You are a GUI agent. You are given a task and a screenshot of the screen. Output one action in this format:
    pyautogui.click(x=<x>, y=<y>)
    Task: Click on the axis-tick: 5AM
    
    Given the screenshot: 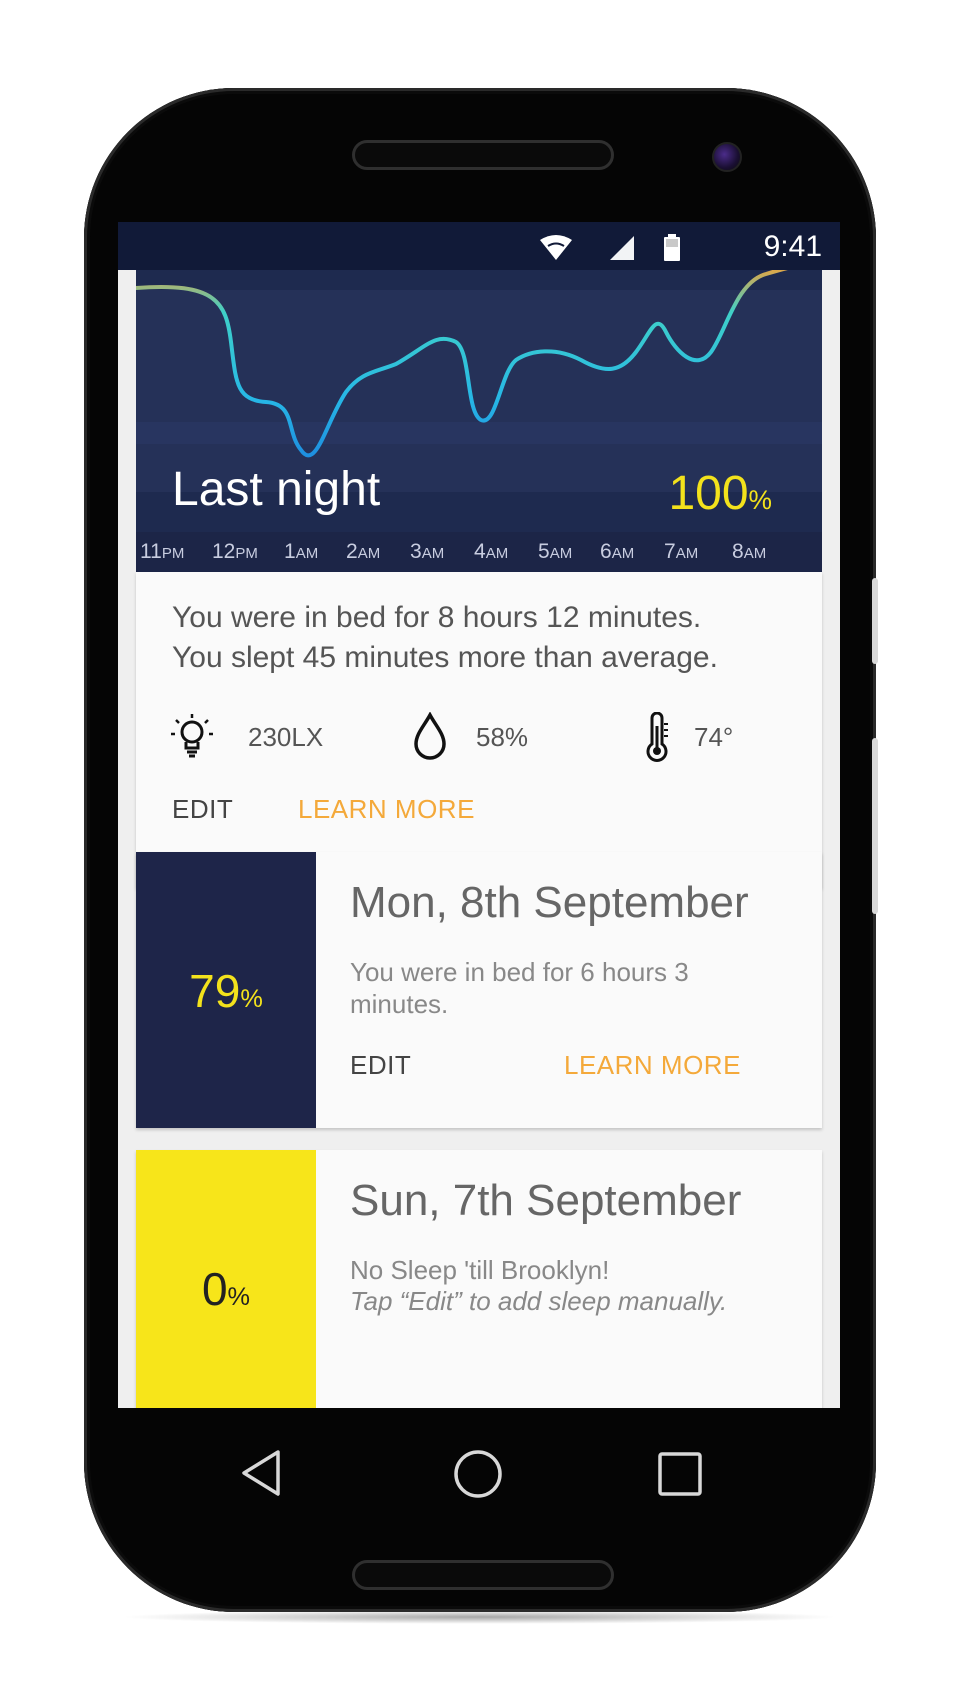 What is the action you would take?
    pyautogui.click(x=555, y=551)
    